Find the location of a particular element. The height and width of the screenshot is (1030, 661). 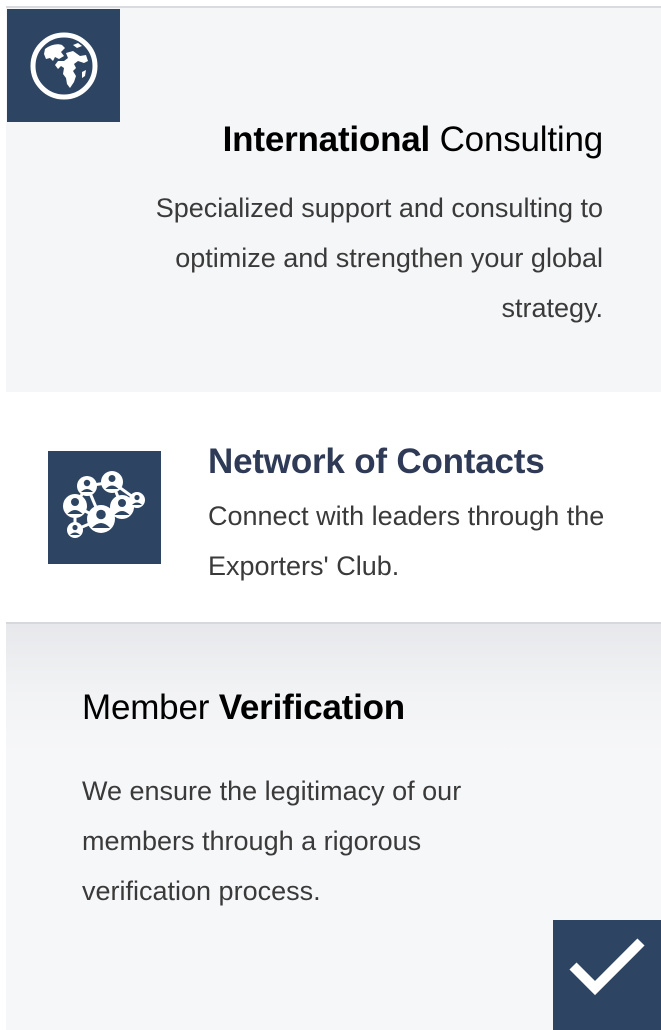

network-icon is located at coordinates (103, 504).